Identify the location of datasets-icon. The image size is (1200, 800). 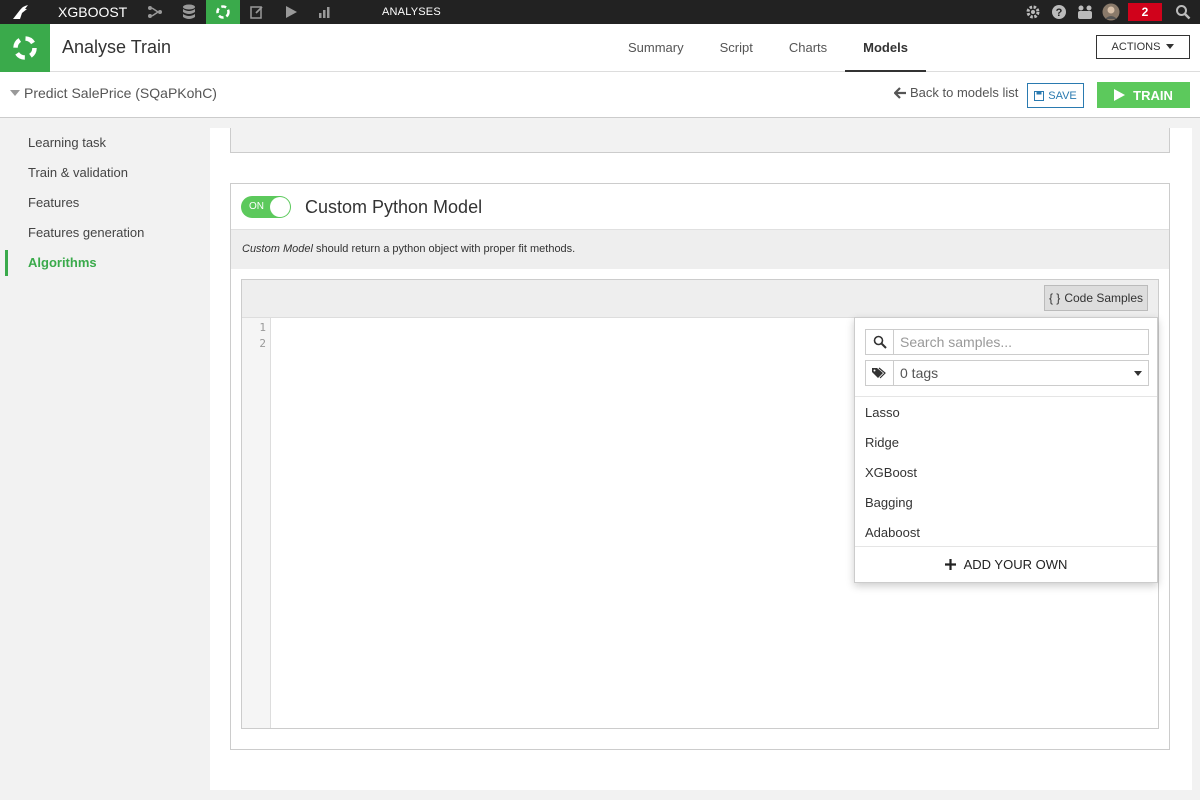
(189, 12).